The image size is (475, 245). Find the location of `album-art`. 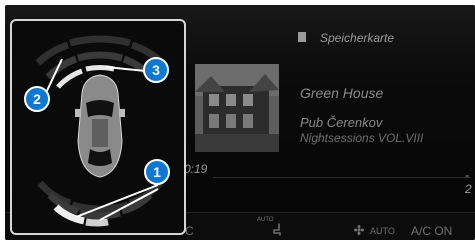

album-art is located at coordinates (237, 108).